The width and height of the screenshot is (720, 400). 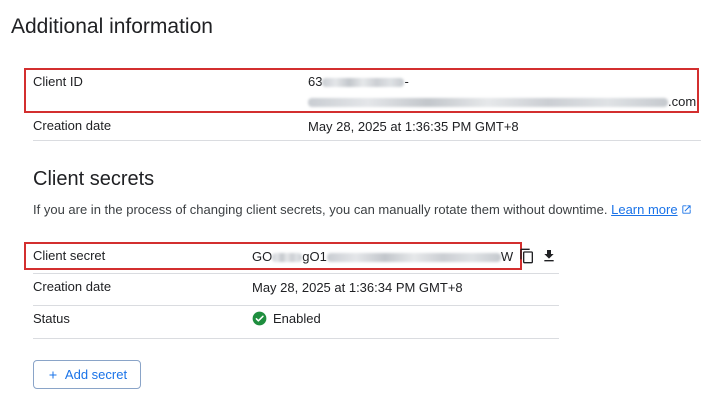 I want to click on learn-more-label: Learn more, so click(x=644, y=209).